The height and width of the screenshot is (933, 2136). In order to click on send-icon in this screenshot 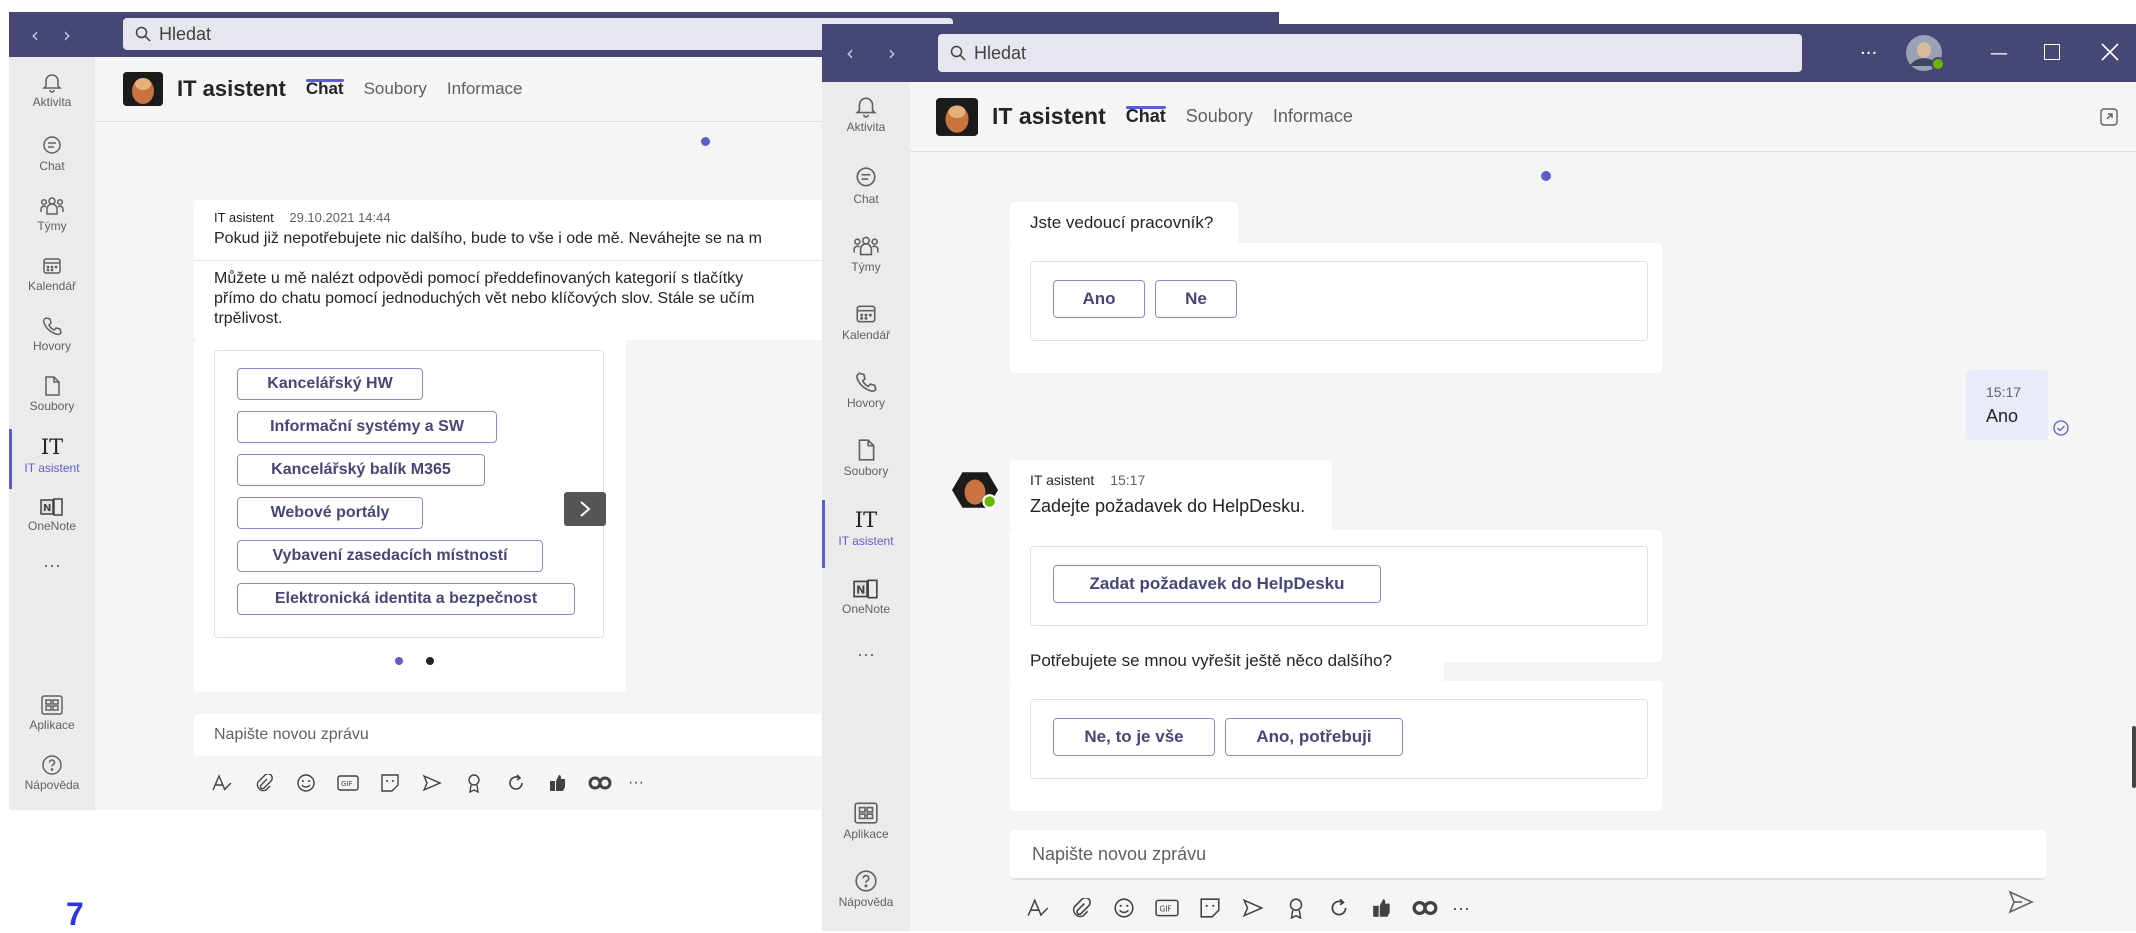, I will do `click(2021, 904)`.